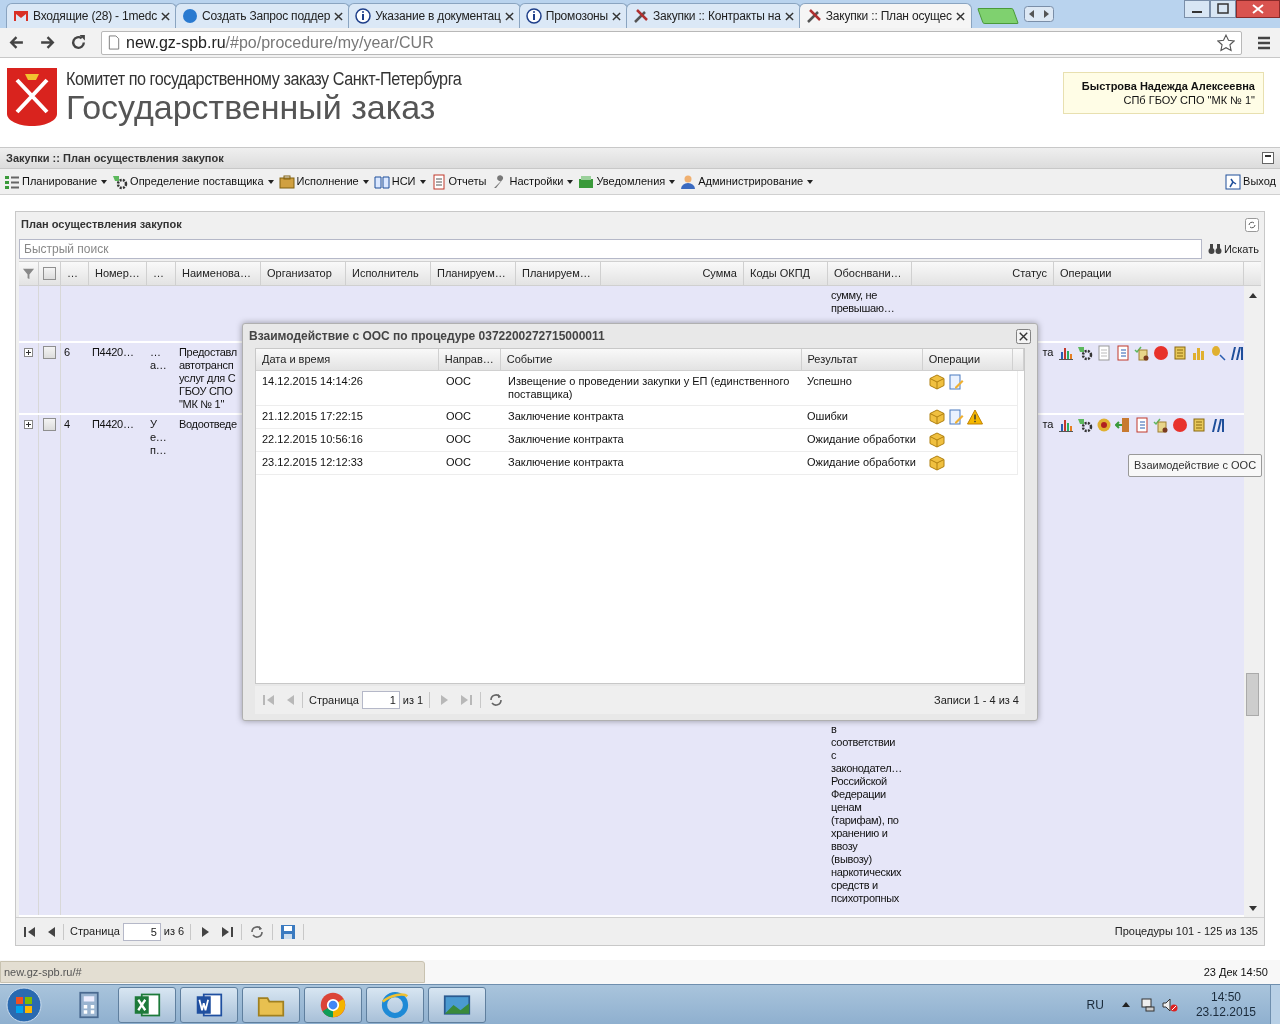 This screenshot has width=1280, height=1024. I want to click on column-header: Дата и время, so click(347, 359).